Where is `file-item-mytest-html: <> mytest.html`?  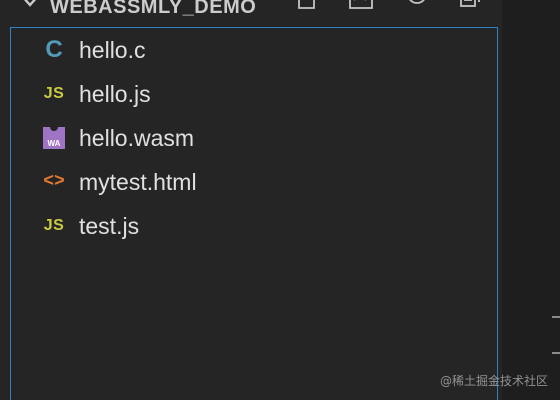 file-item-mytest-html: <> mytest.html is located at coordinates (254, 182).